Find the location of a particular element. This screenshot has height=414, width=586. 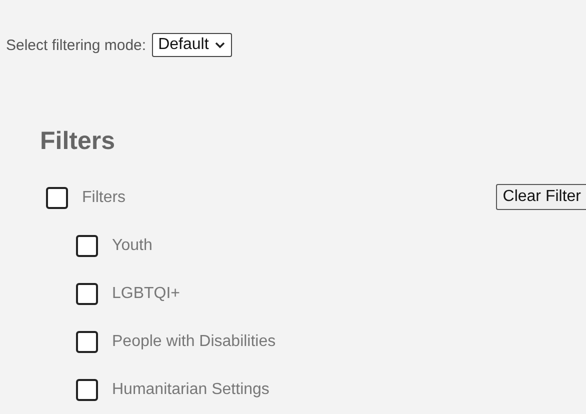

filter-label: Filters is located at coordinates (104, 198).